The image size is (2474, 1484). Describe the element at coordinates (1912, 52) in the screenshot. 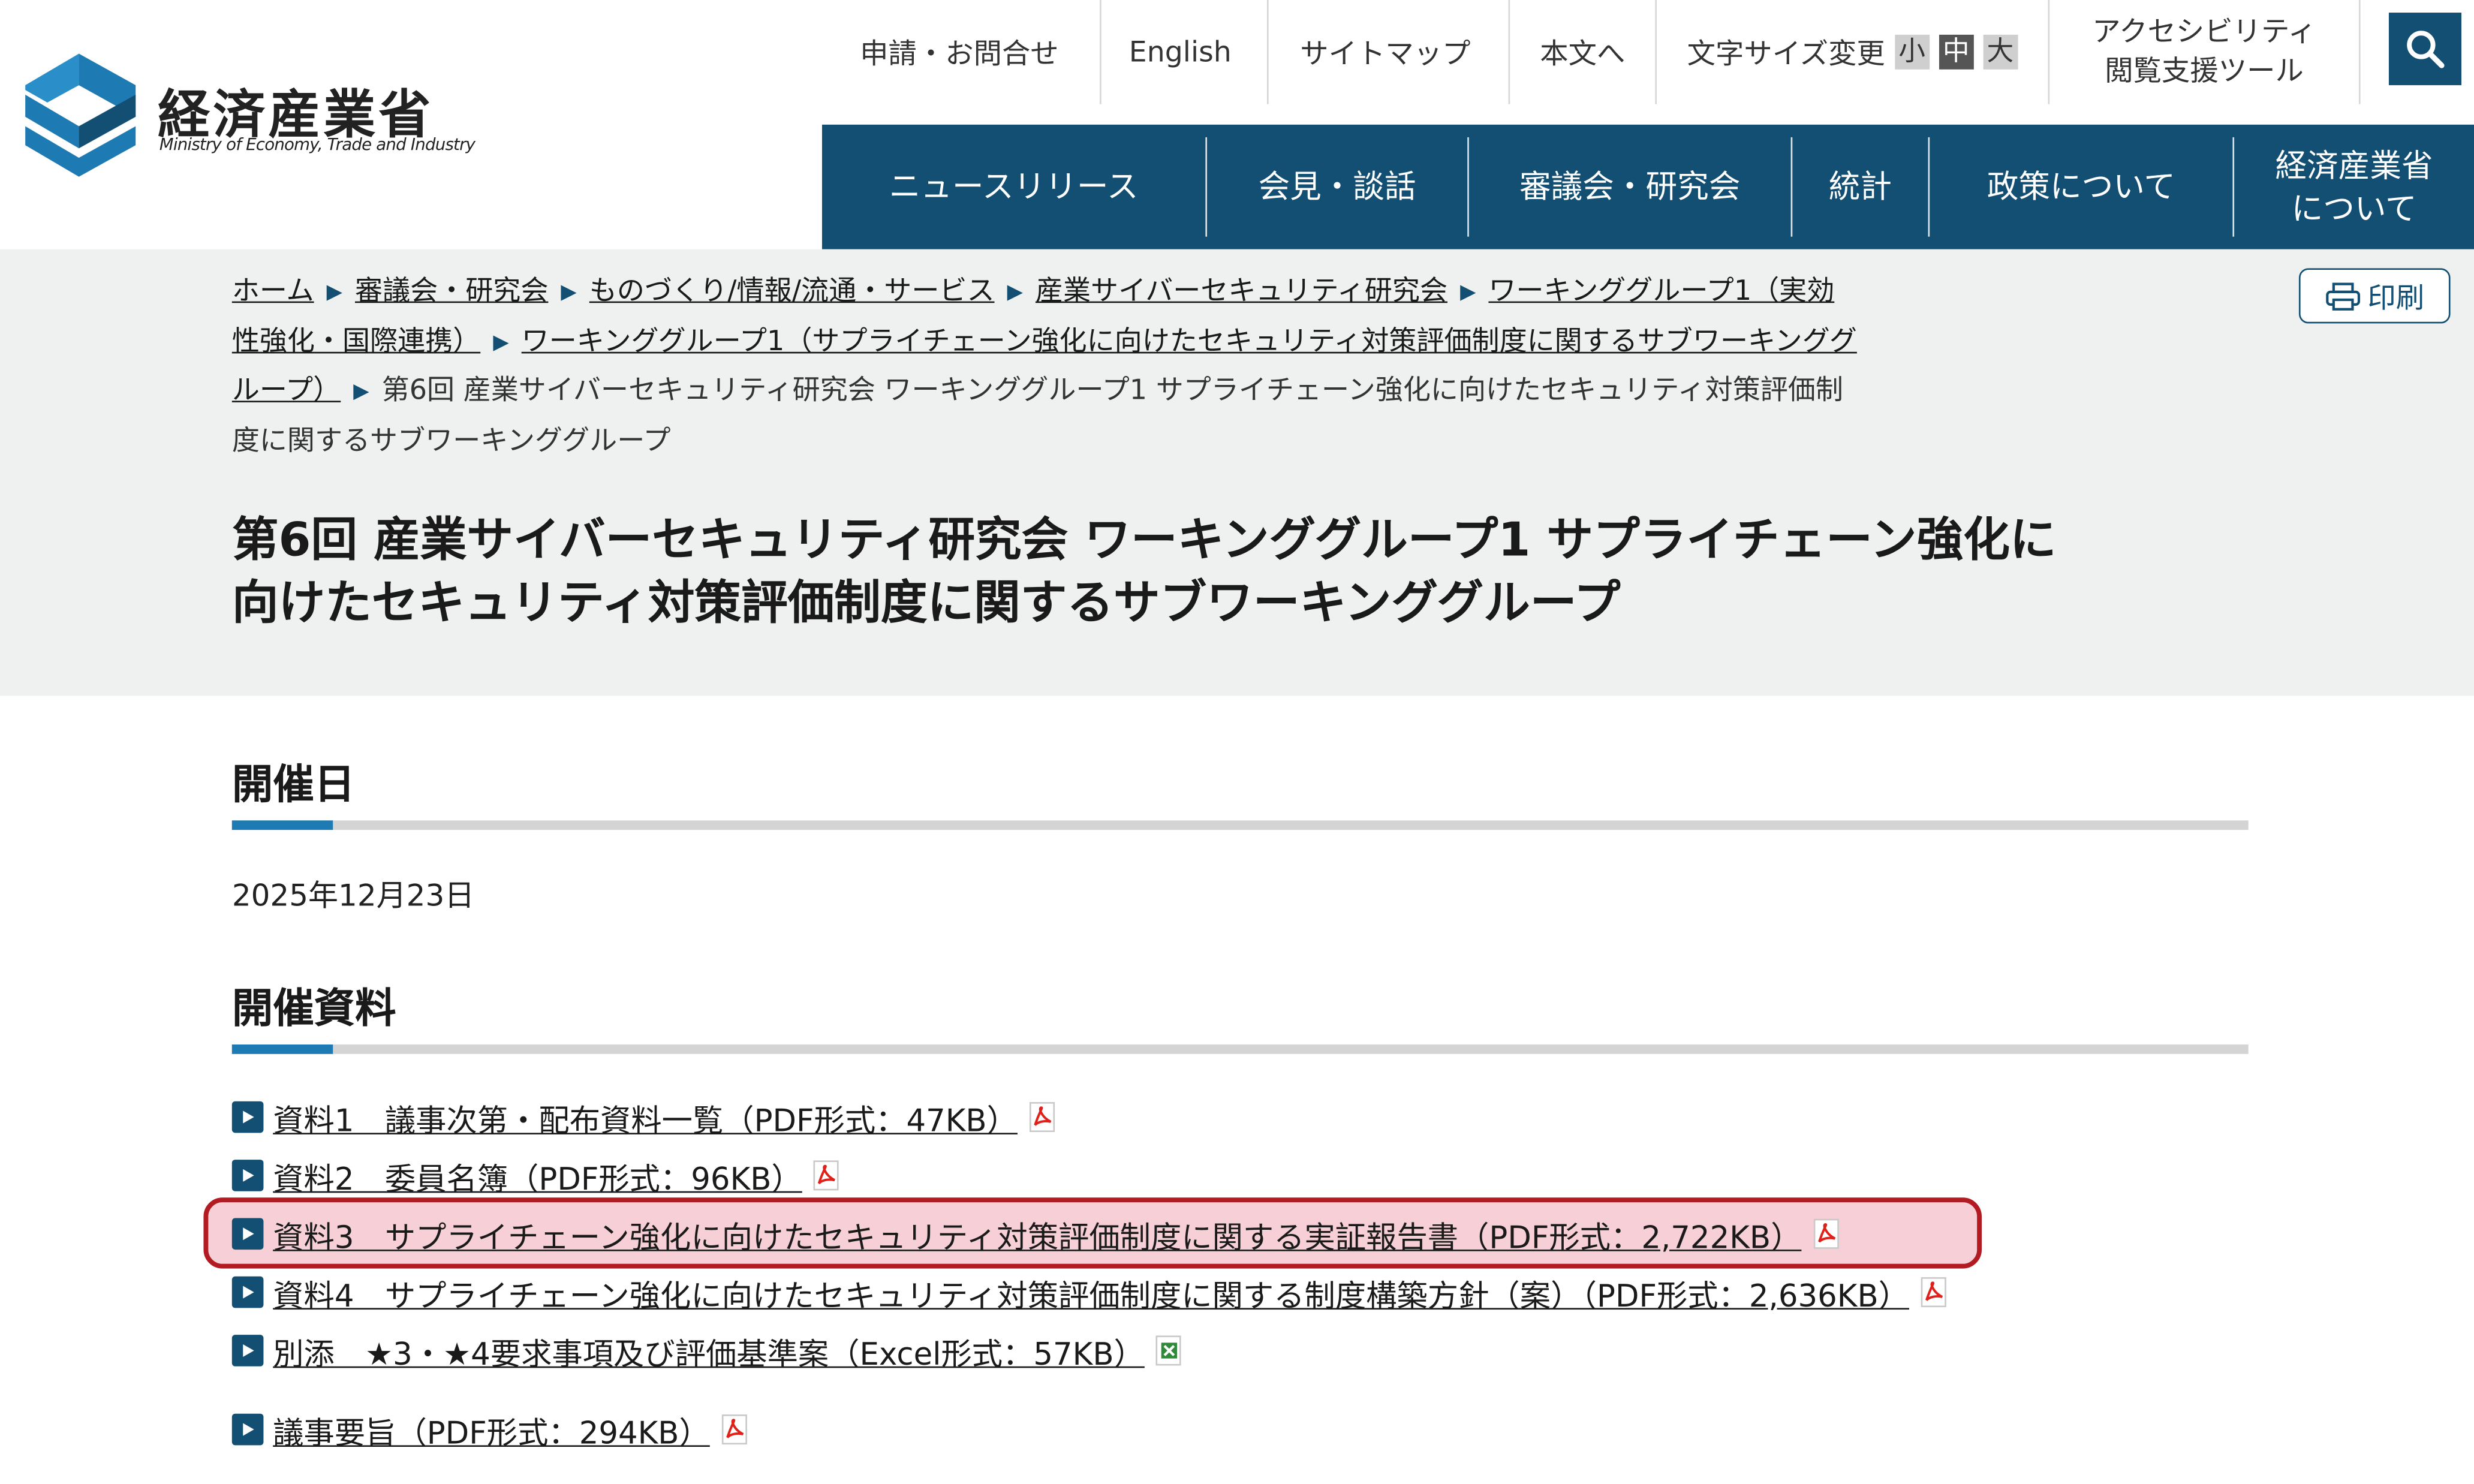

I see `font-size-small-button: 小` at that location.